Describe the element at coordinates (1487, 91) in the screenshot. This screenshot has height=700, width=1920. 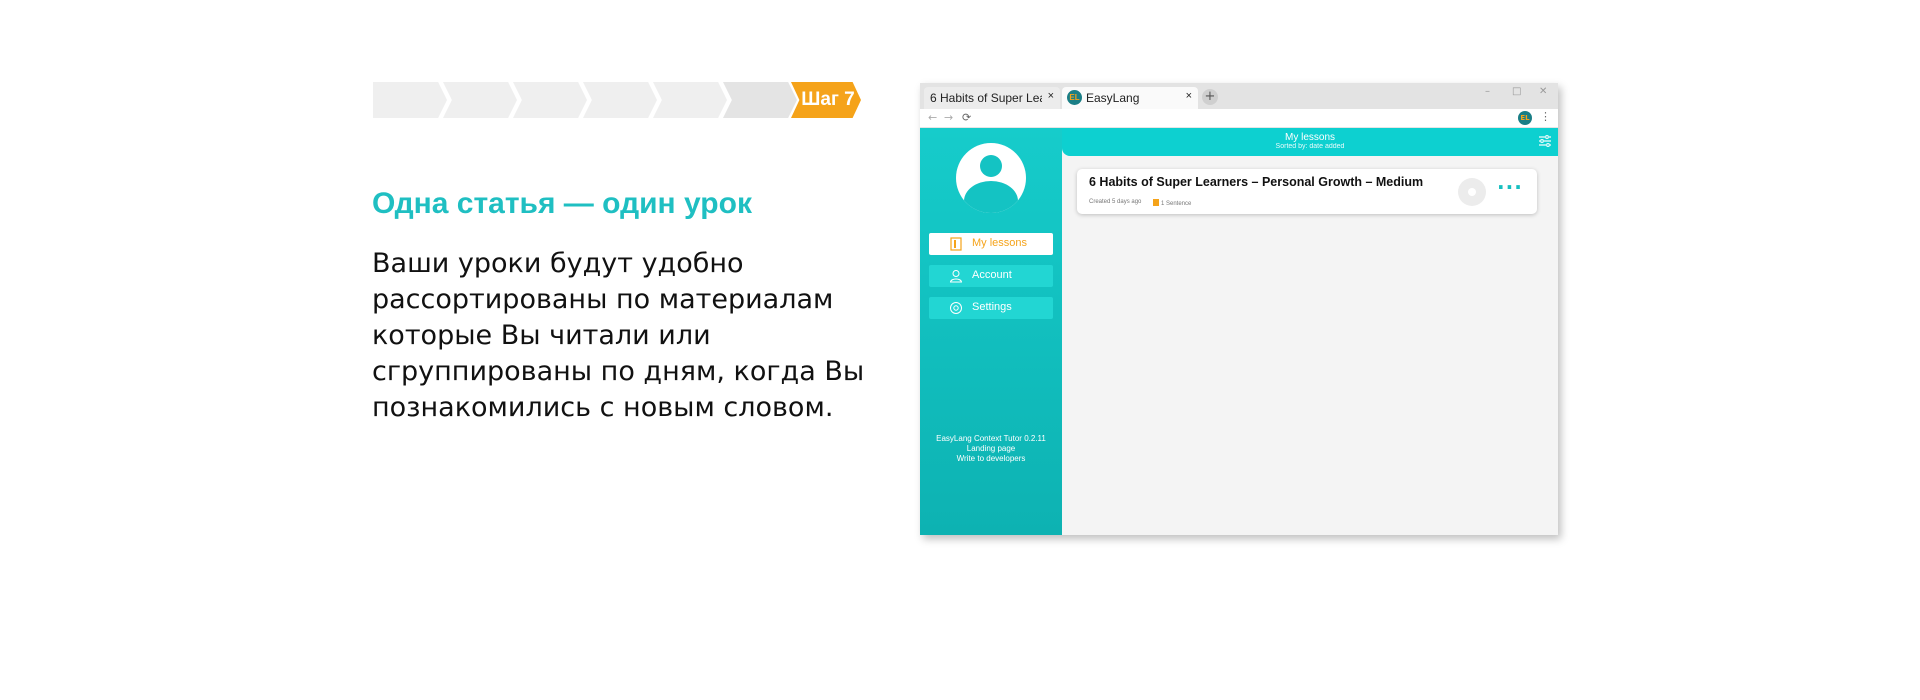
I see `minimize-icon: –` at that location.